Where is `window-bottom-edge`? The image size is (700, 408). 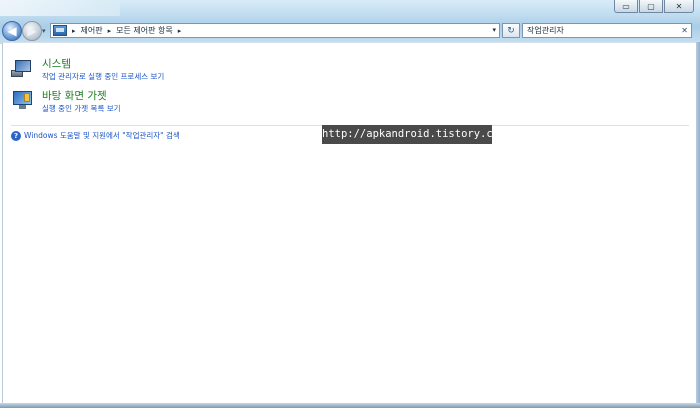 window-bottom-edge is located at coordinates (350, 405).